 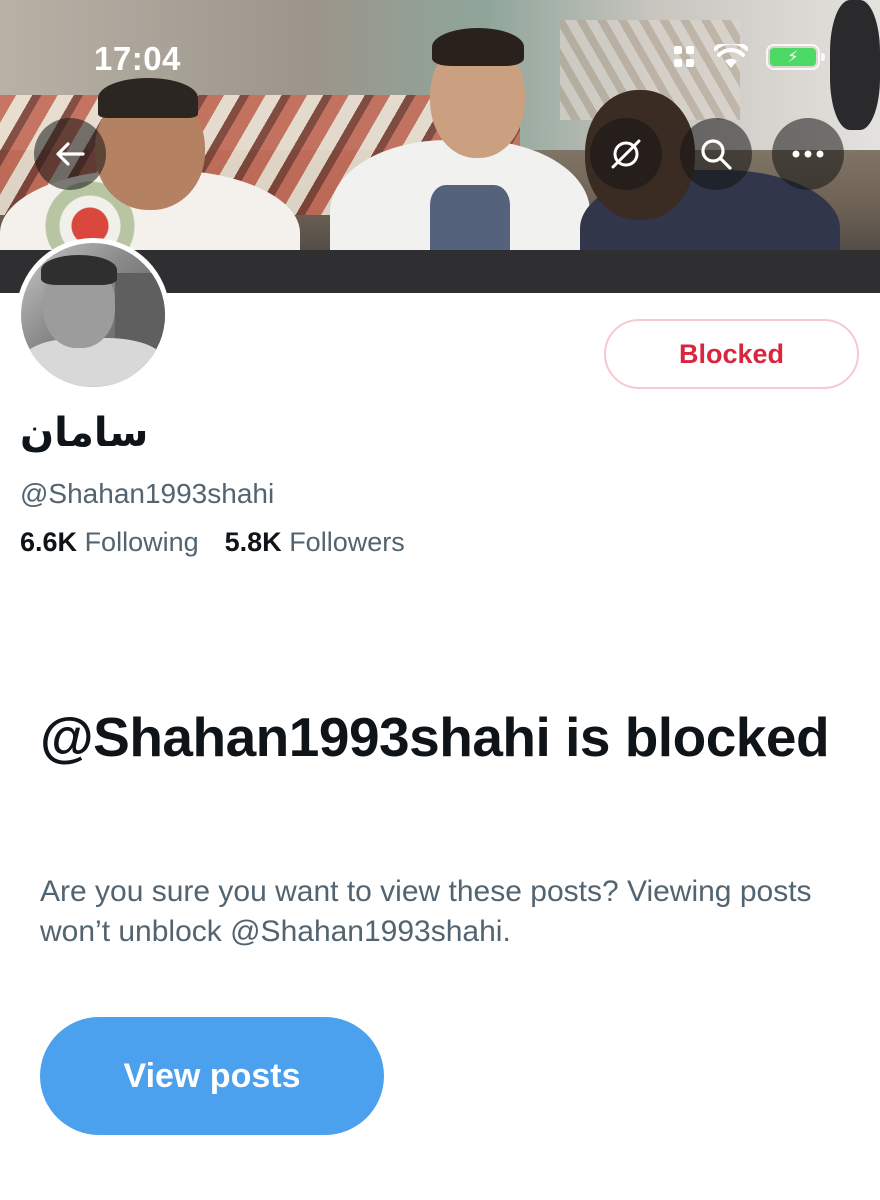 I want to click on wifi-icon, so click(x=731, y=56).